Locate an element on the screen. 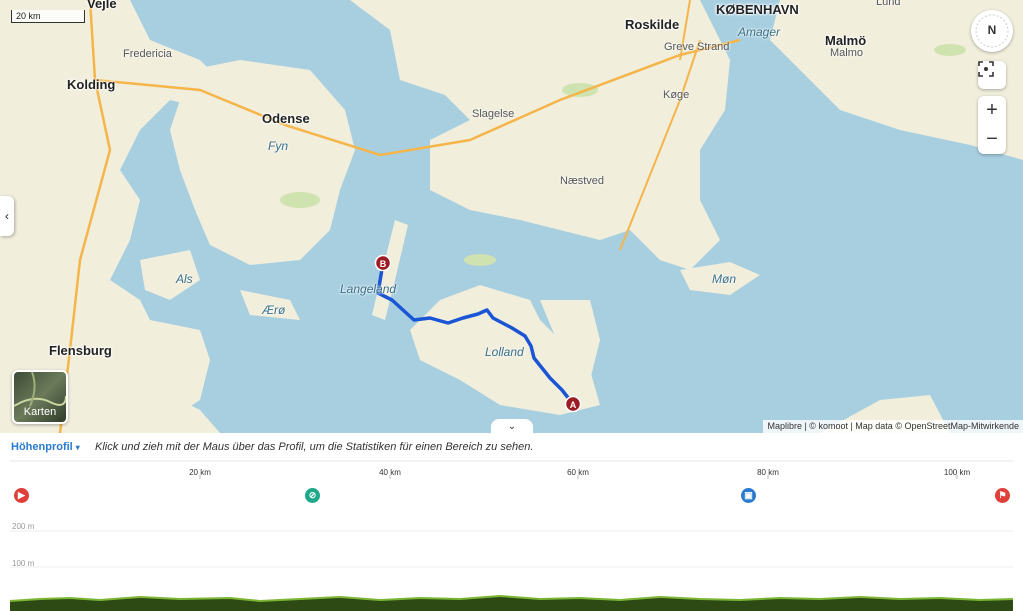 The image size is (1023, 611). map-layers-button: Karten is located at coordinates (40, 397).